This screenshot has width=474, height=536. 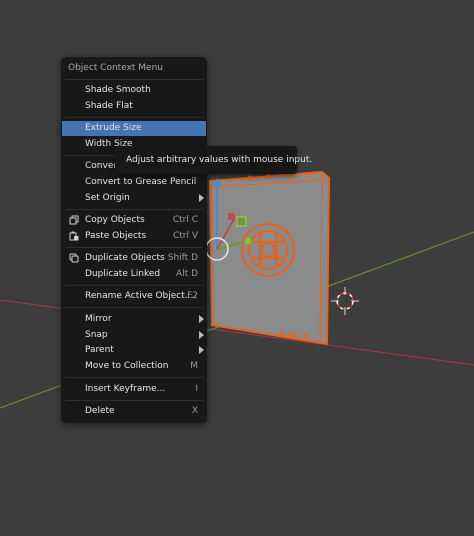 I want to click on menu-item-paste-objects: Paste Objects Ctrl V, so click(x=134, y=236).